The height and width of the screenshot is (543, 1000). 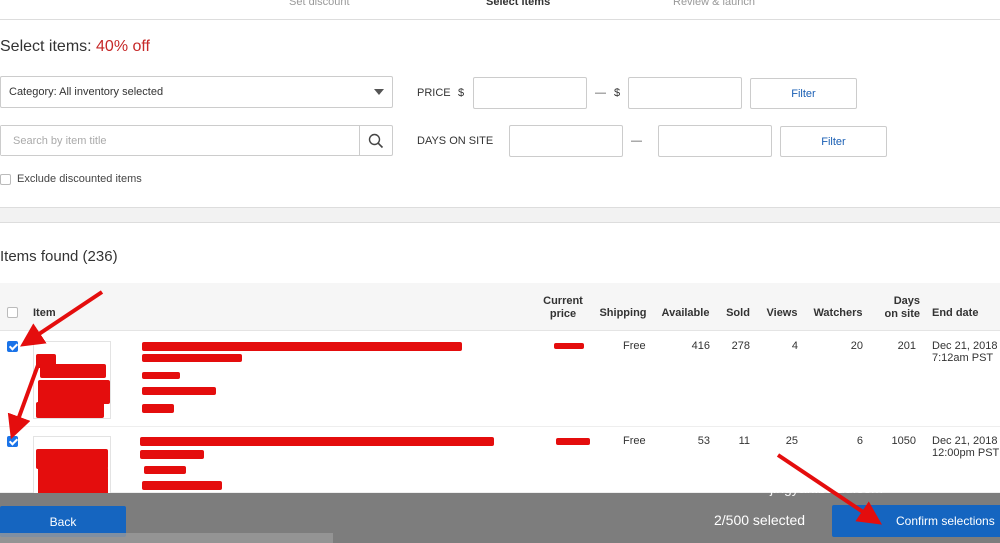 What do you see at coordinates (379, 92) in the screenshot?
I see `chevron-down-icon` at bounding box center [379, 92].